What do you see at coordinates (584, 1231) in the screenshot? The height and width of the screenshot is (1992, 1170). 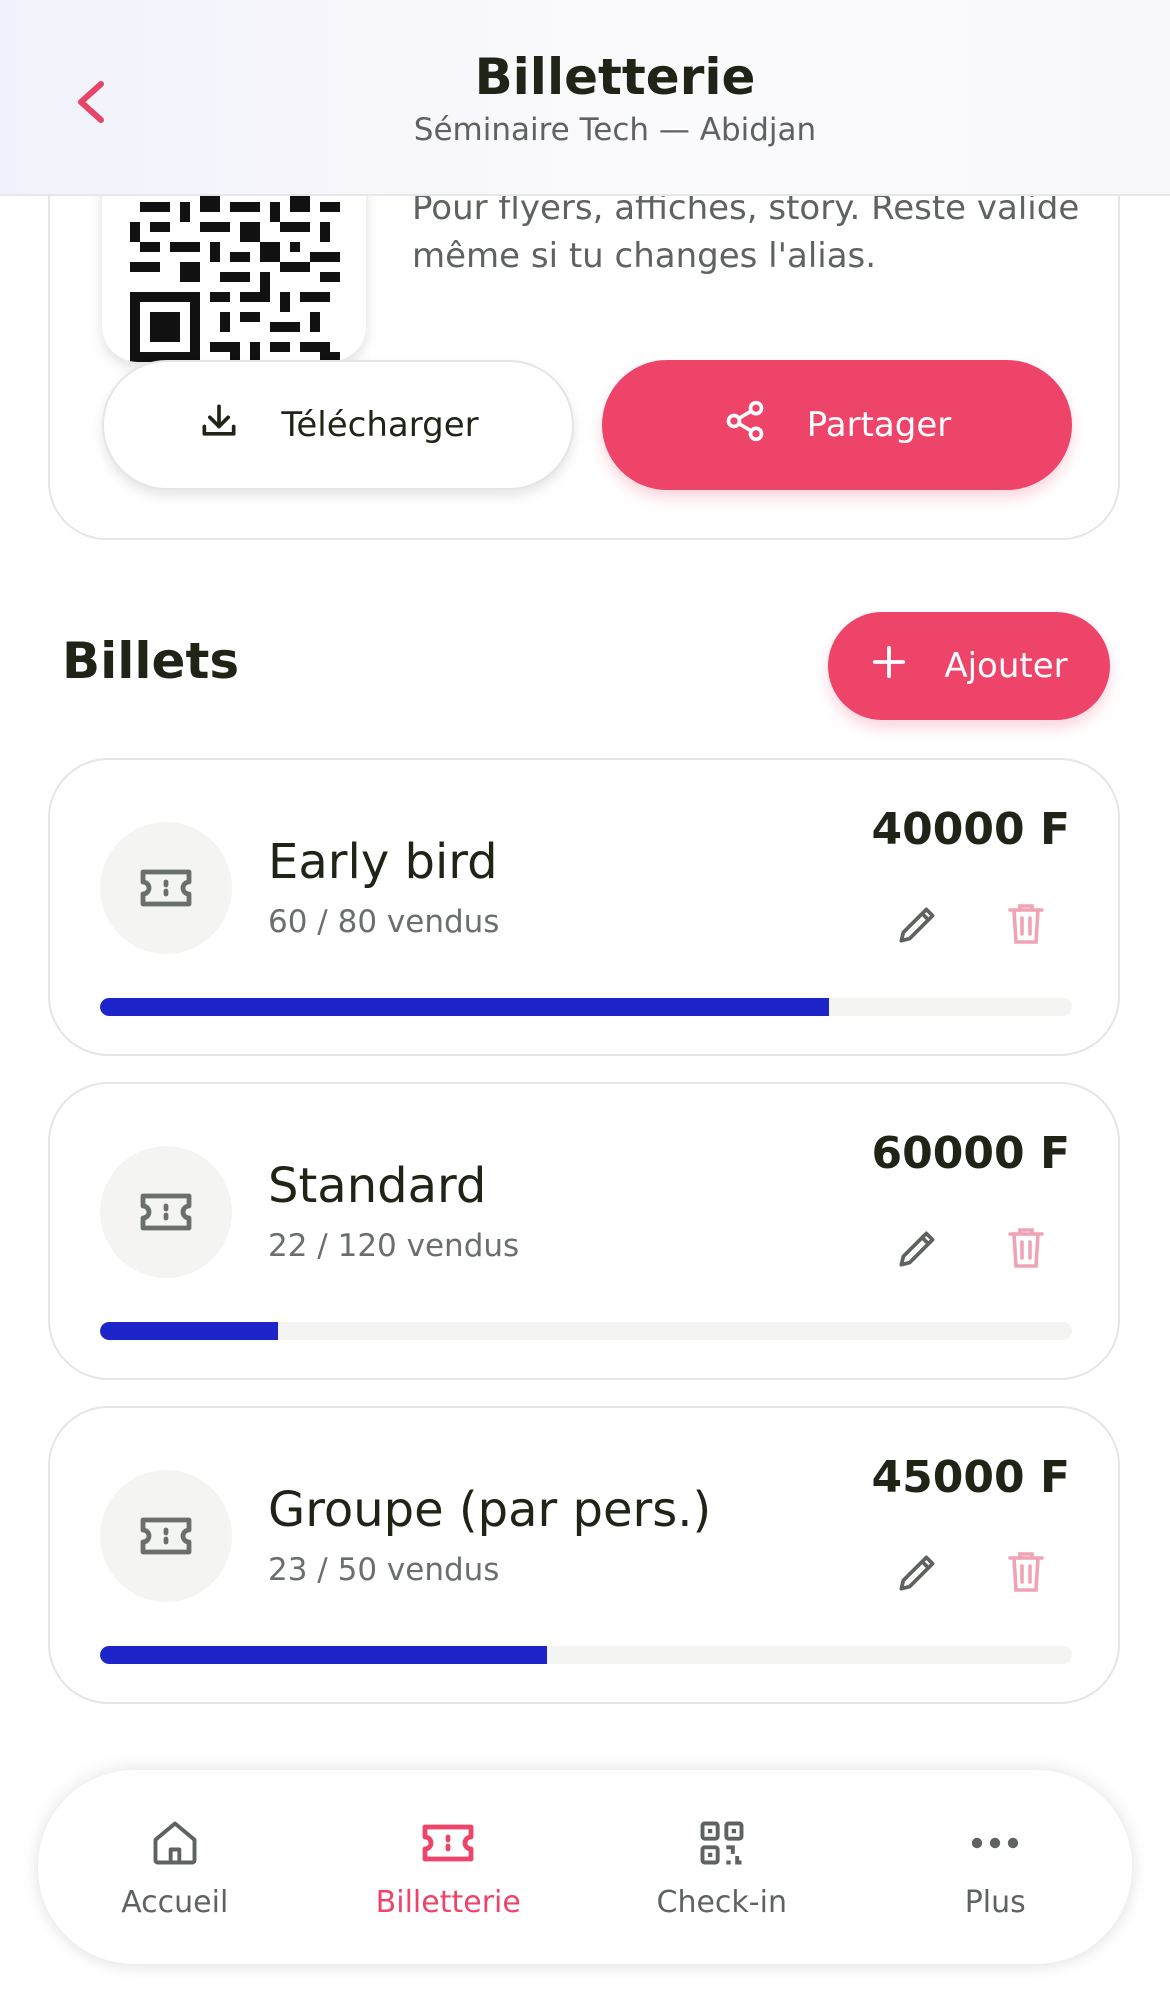 I see `ticket-card: Standard 22 / 120 vendus 60000 F` at bounding box center [584, 1231].